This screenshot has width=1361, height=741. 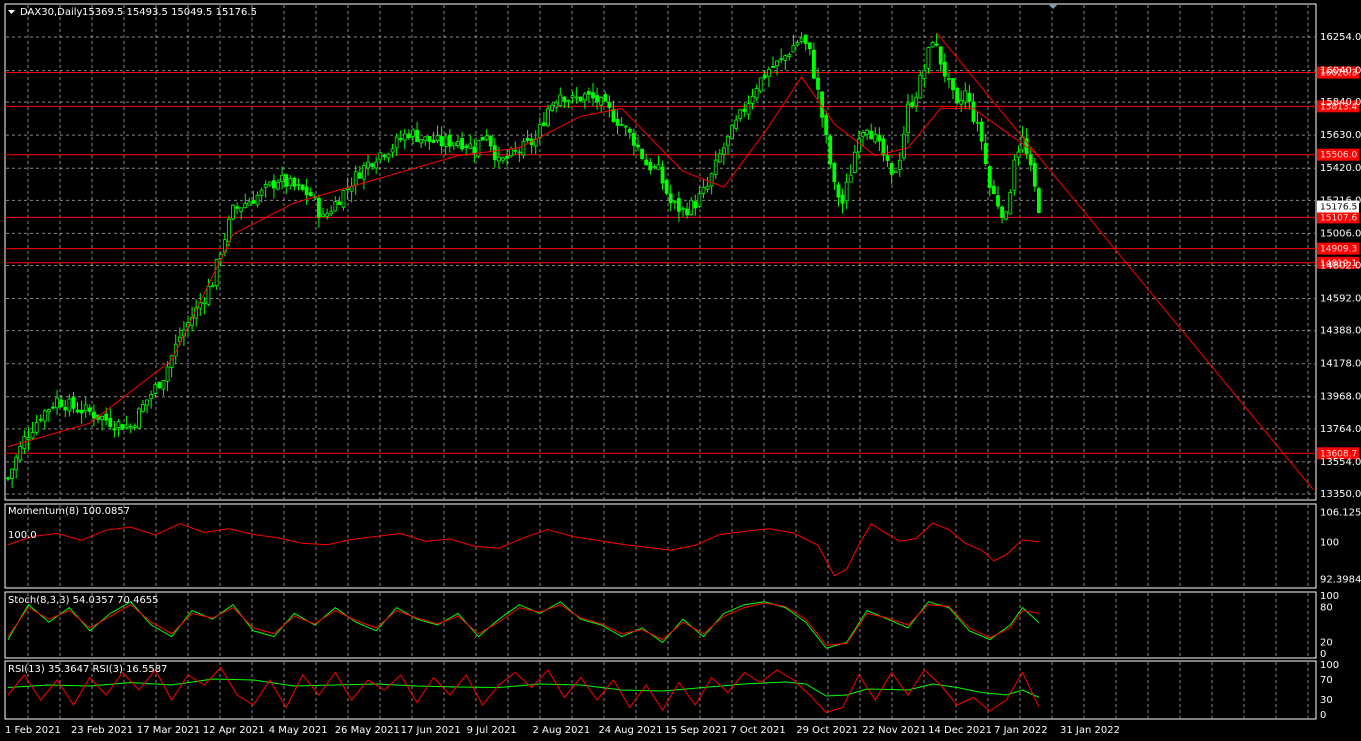 I want to click on rsi-title: RSI(13) 35.3647 RSI(3) 16.5587, so click(x=87, y=669).